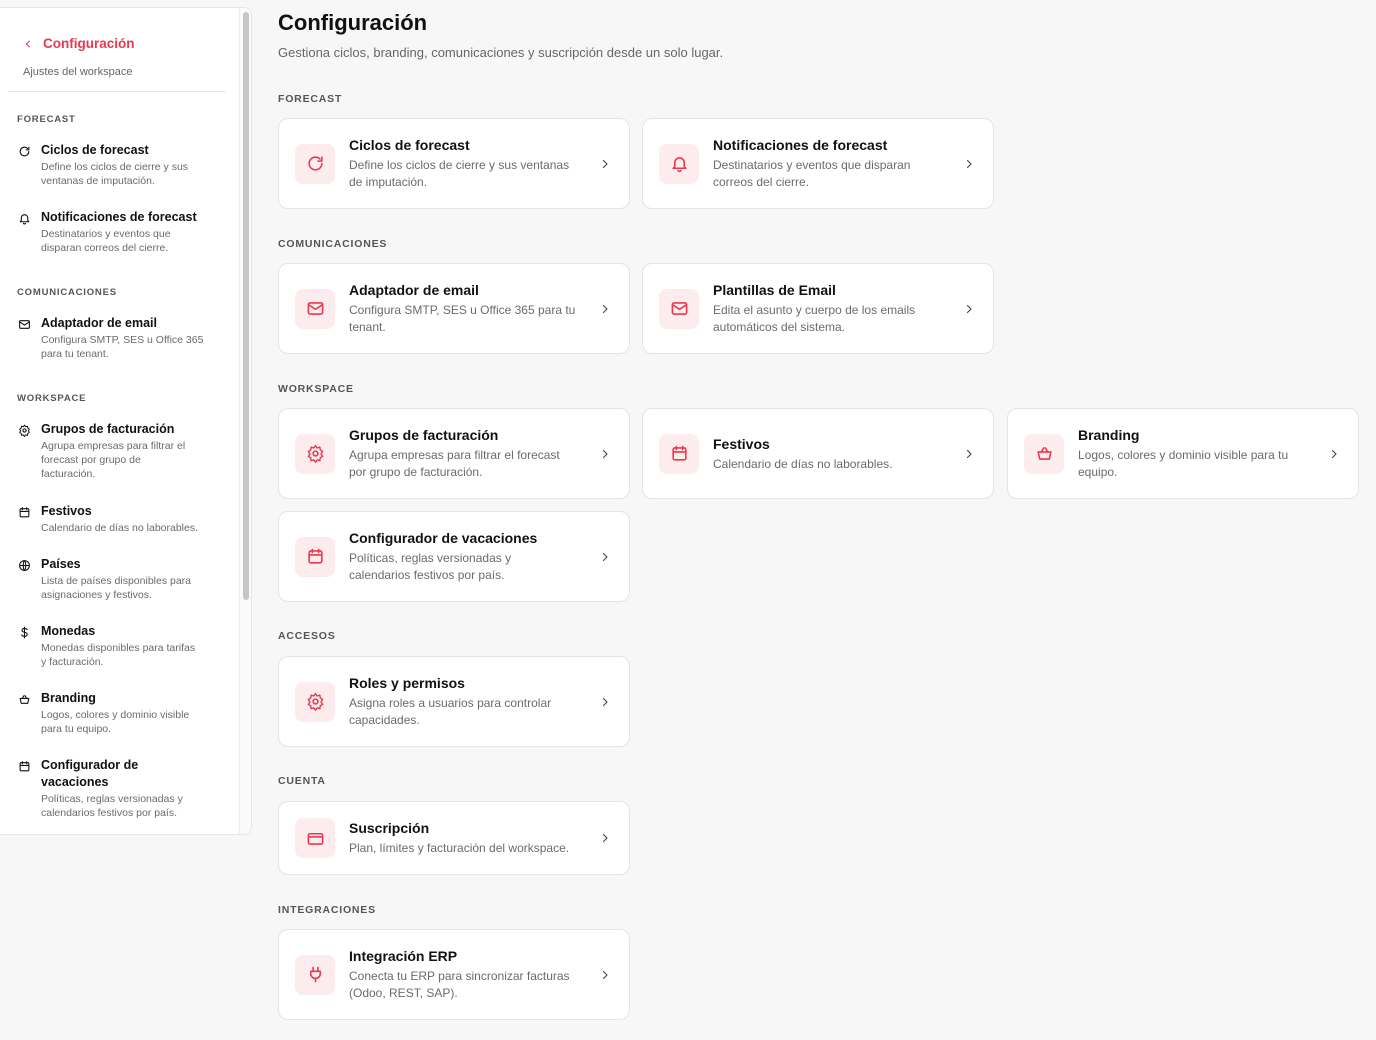  What do you see at coordinates (72, 662) in the screenshot?
I see `sidebar-item-desc: y facturación.` at bounding box center [72, 662].